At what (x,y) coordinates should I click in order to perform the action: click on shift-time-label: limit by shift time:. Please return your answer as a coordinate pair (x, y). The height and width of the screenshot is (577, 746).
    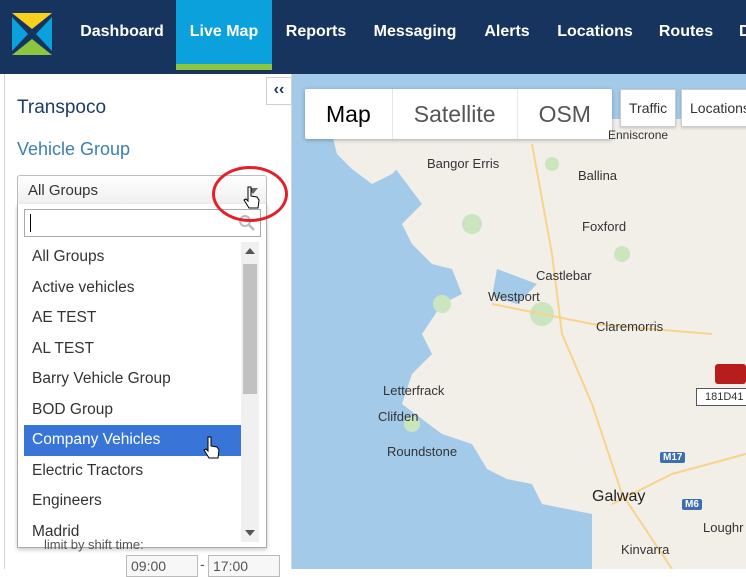
    Looking at the image, I should click on (94, 544).